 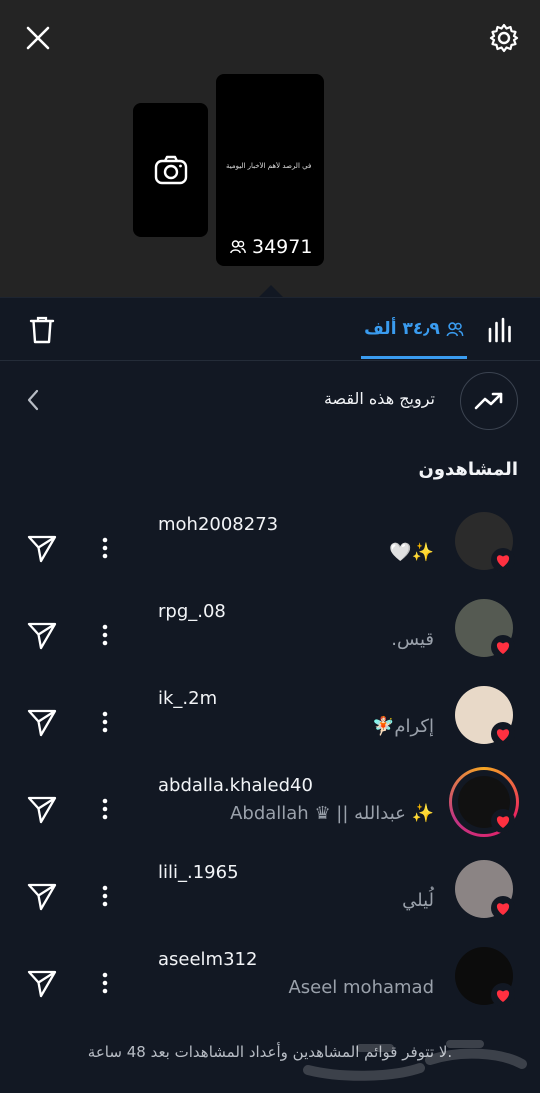 What do you see at coordinates (414, 357) in the screenshot?
I see `tab-active-indicator` at bounding box center [414, 357].